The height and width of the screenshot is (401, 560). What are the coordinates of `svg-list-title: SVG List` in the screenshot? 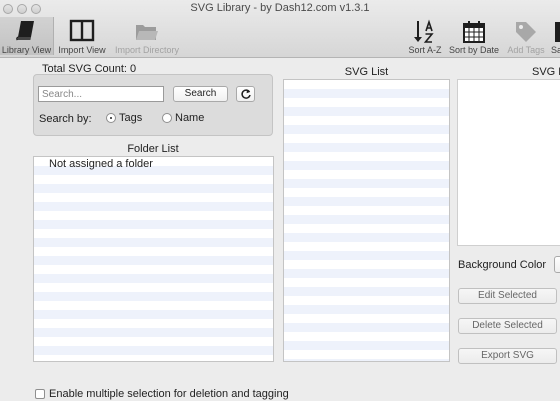 It's located at (366, 72).